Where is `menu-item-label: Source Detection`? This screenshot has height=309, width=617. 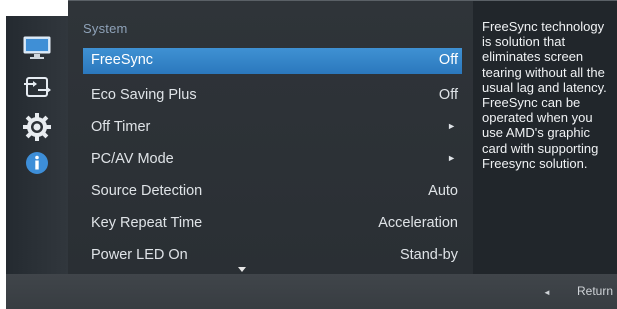
menu-item-label: Source Detection is located at coordinates (147, 191).